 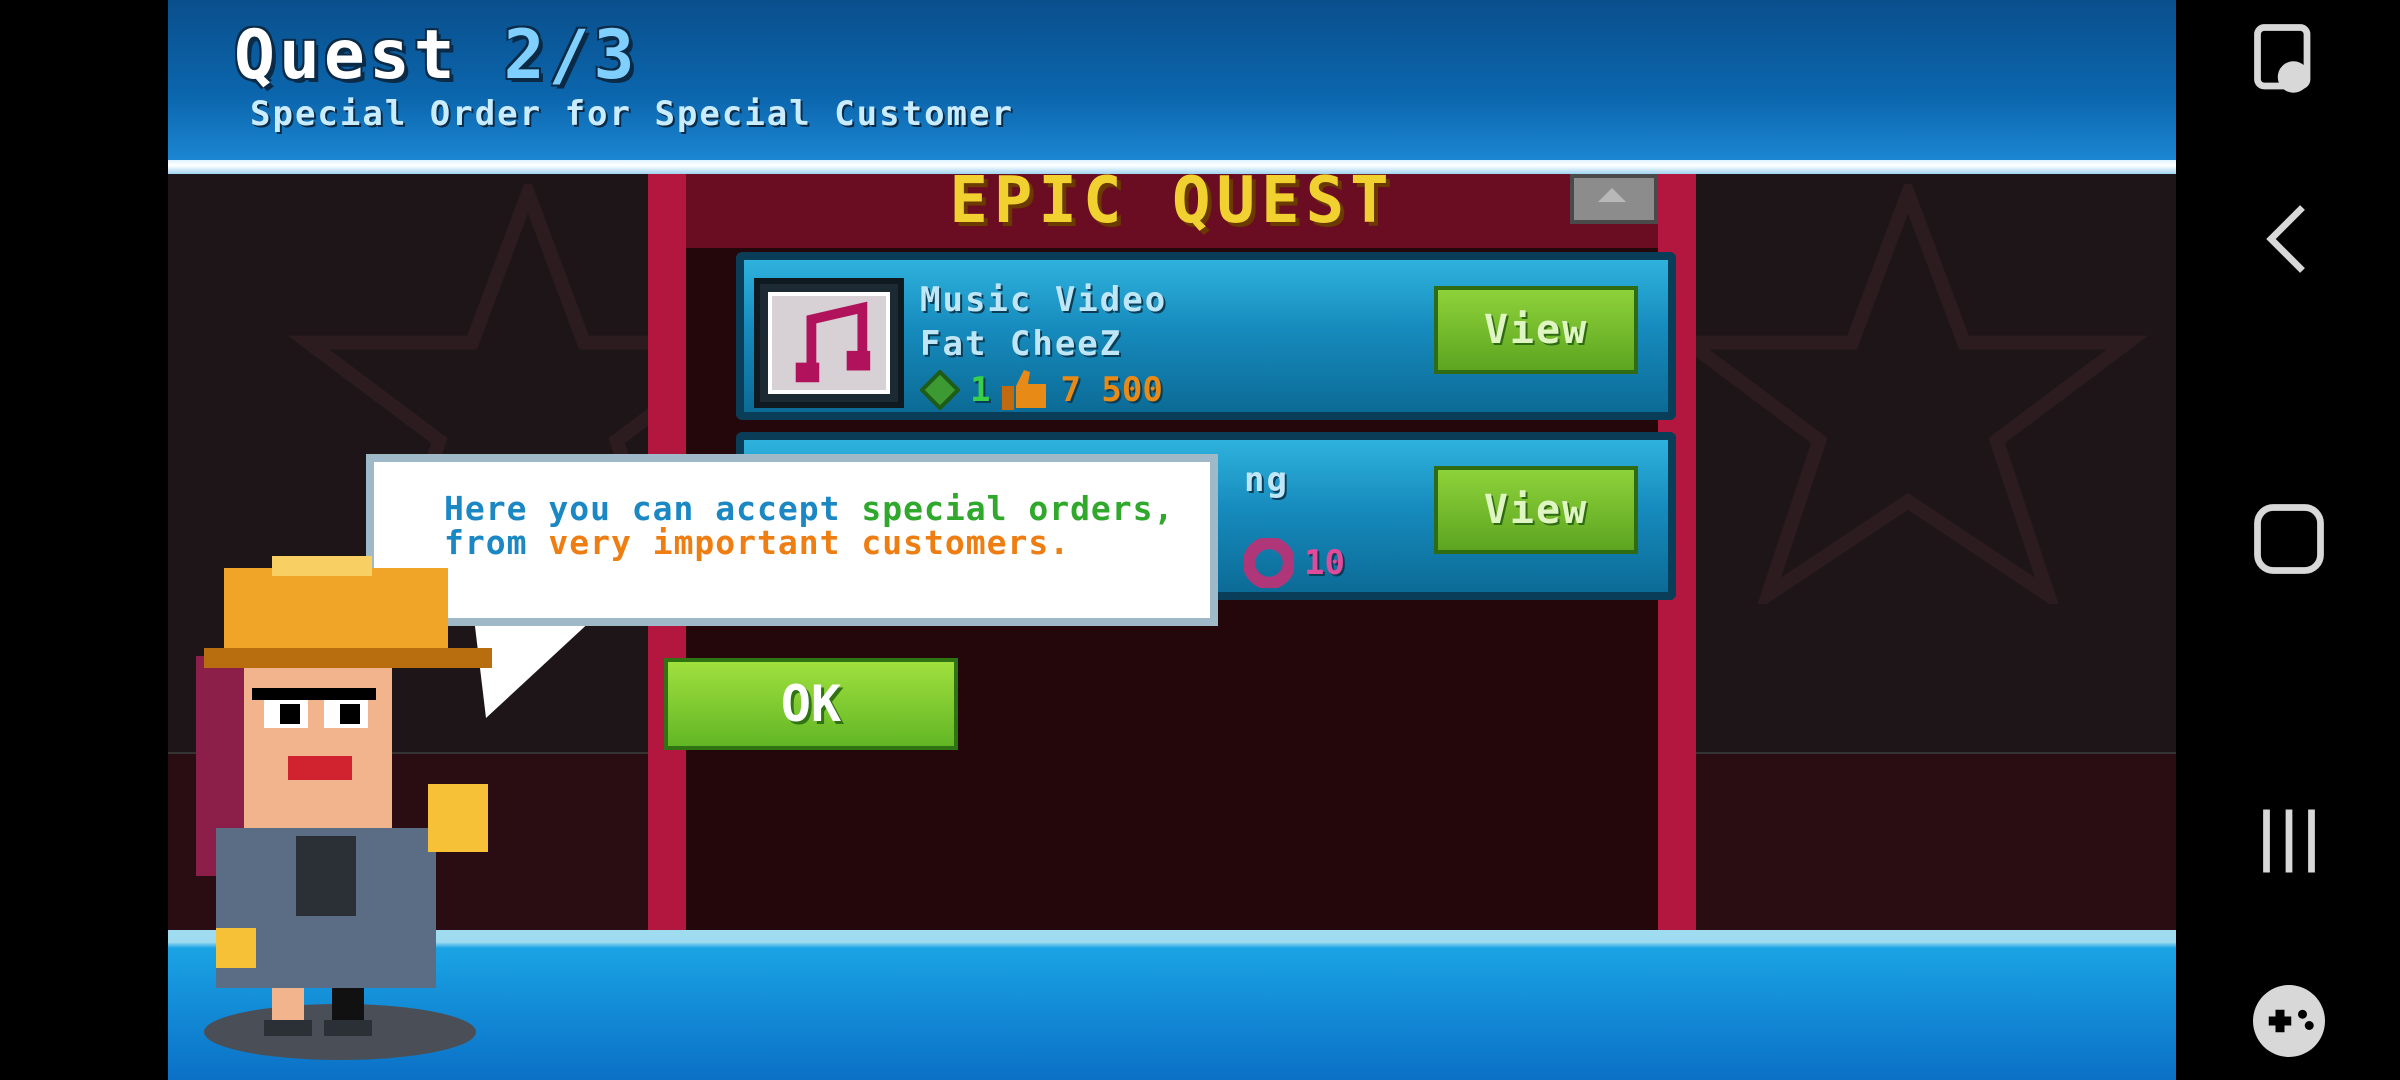 I want to click on panel-header: EPIC QUEST, so click(x=1172, y=206).